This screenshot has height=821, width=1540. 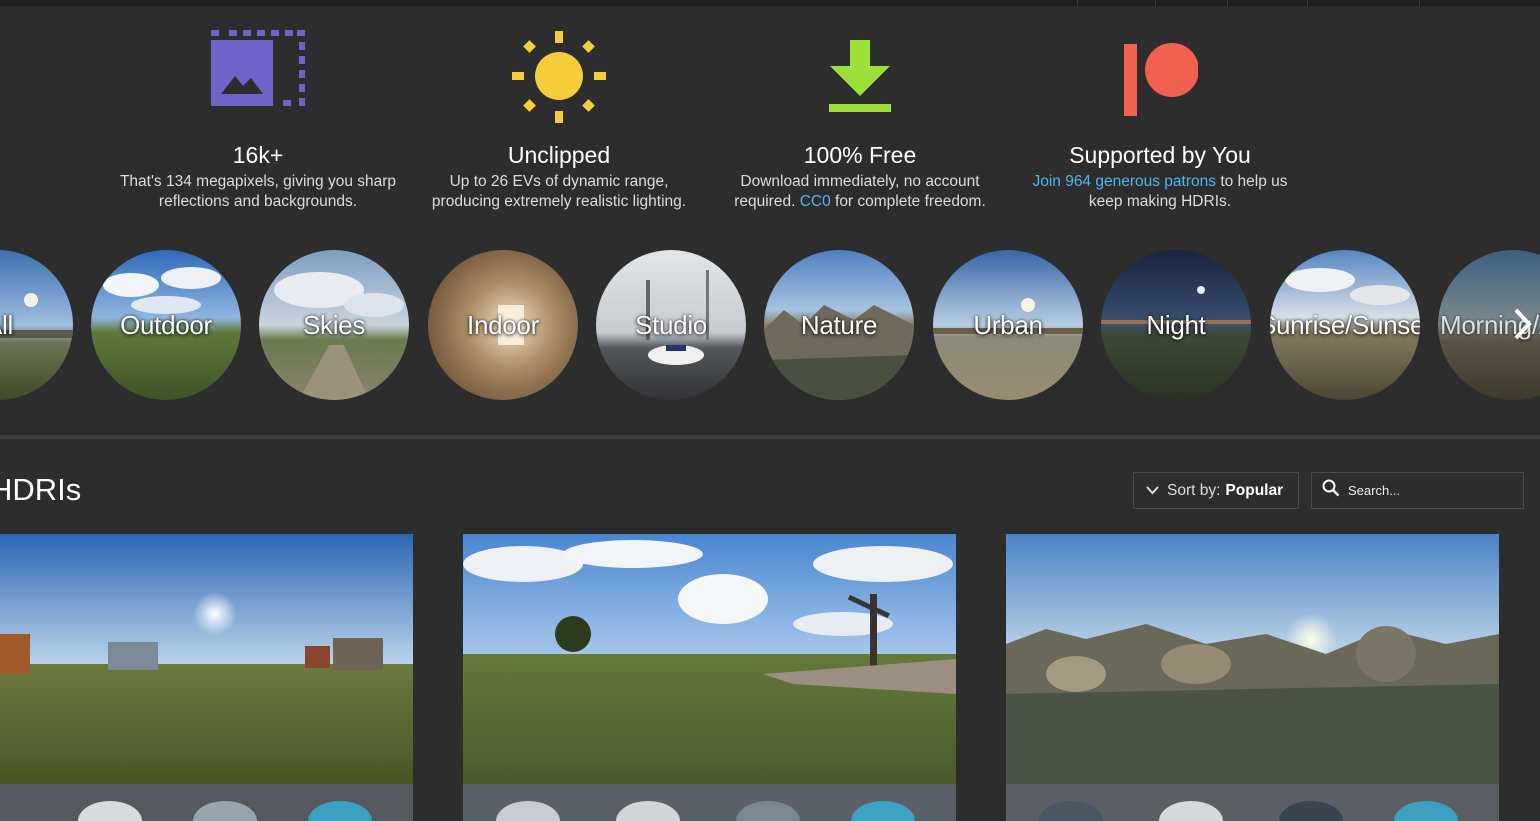 I want to click on feature-title: 16k+, so click(x=258, y=155).